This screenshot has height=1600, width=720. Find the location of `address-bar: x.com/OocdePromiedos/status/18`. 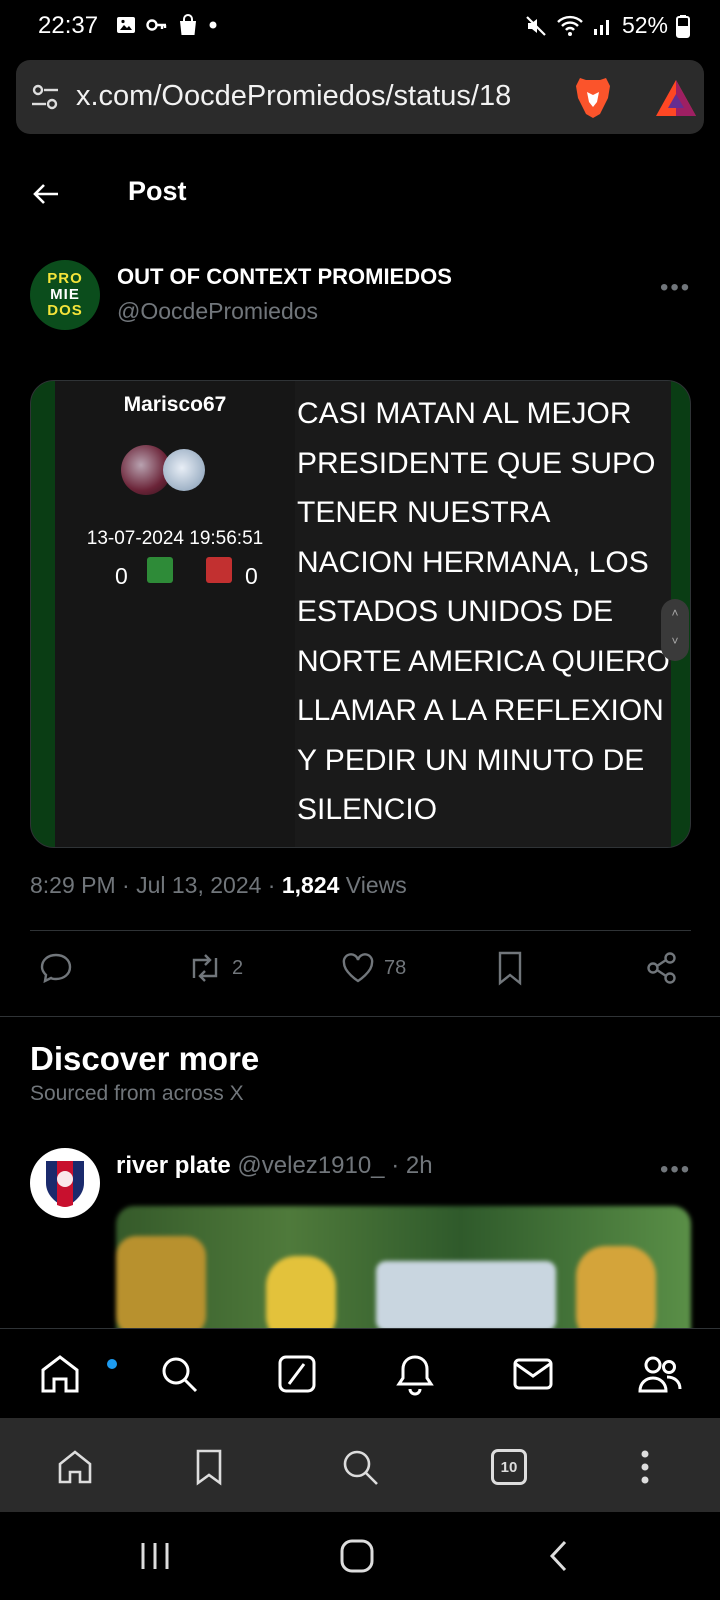

address-bar: x.com/OocdePromiedos/status/18 is located at coordinates (360, 97).